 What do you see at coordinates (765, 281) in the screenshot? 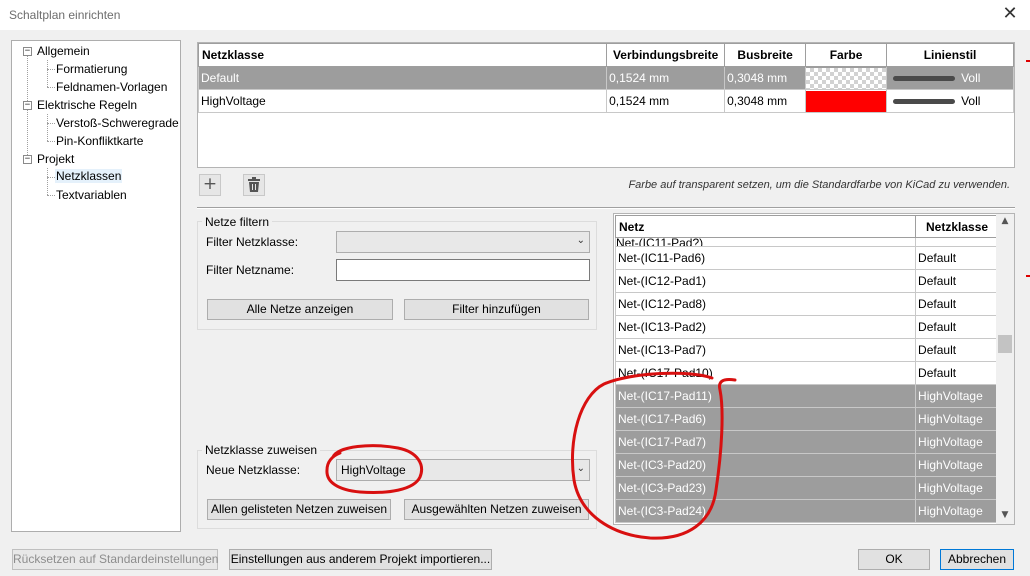
I see `net-name: Net-(IC12-Pad1)` at bounding box center [765, 281].